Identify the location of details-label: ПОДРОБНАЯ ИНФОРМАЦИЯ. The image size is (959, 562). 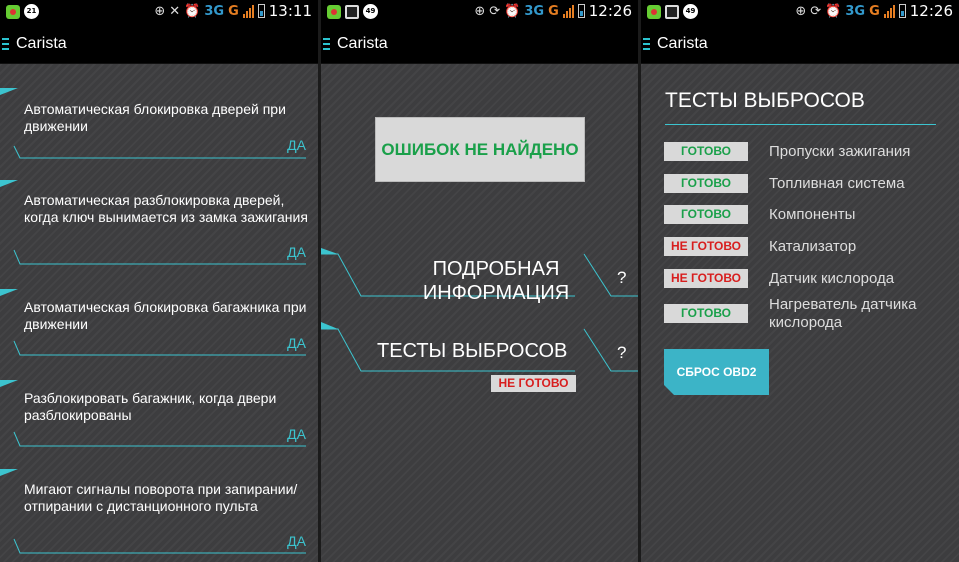
(496, 281).